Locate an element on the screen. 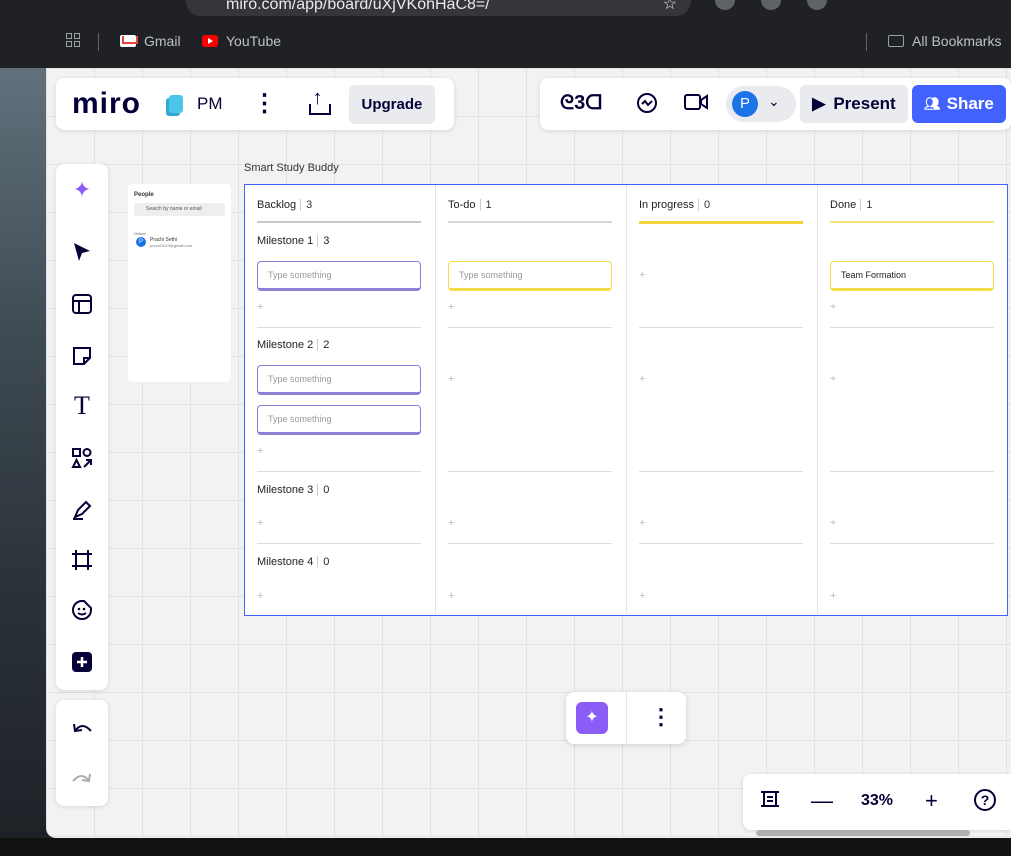  address-bar: miro.com/app/board/uXjVKohHaC8=/ ☆ is located at coordinates (438, 8).